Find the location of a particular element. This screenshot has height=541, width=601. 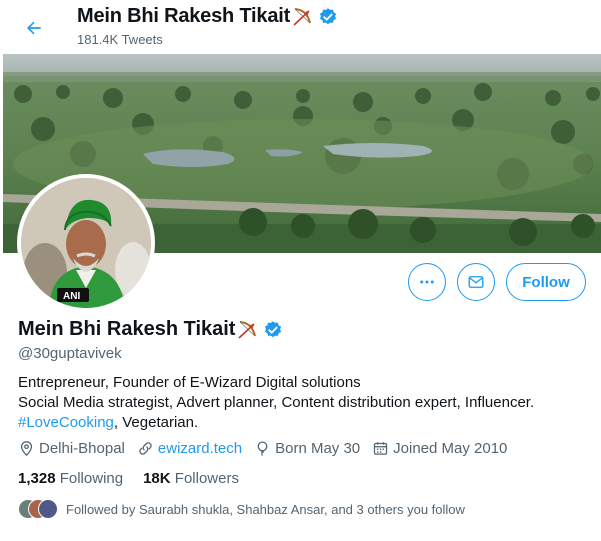

birthday-item: Born May 30 is located at coordinates (307, 448).